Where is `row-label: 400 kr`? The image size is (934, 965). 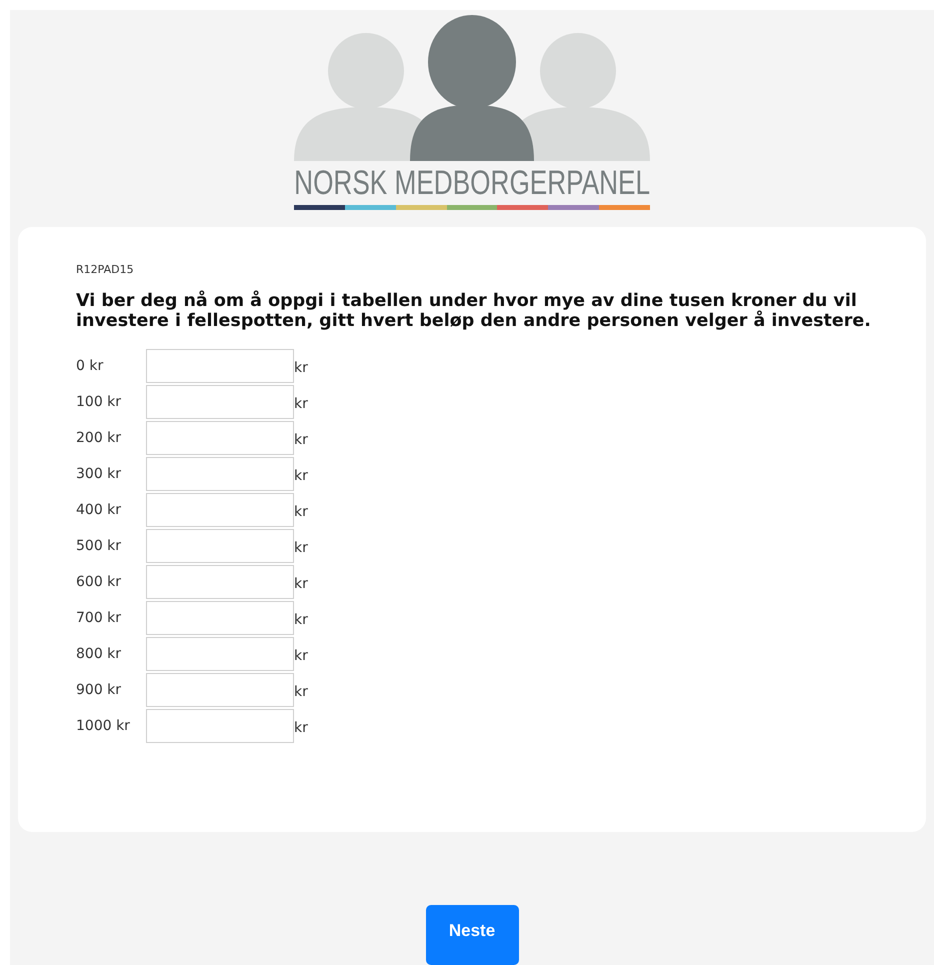 row-label: 400 kr is located at coordinates (99, 510).